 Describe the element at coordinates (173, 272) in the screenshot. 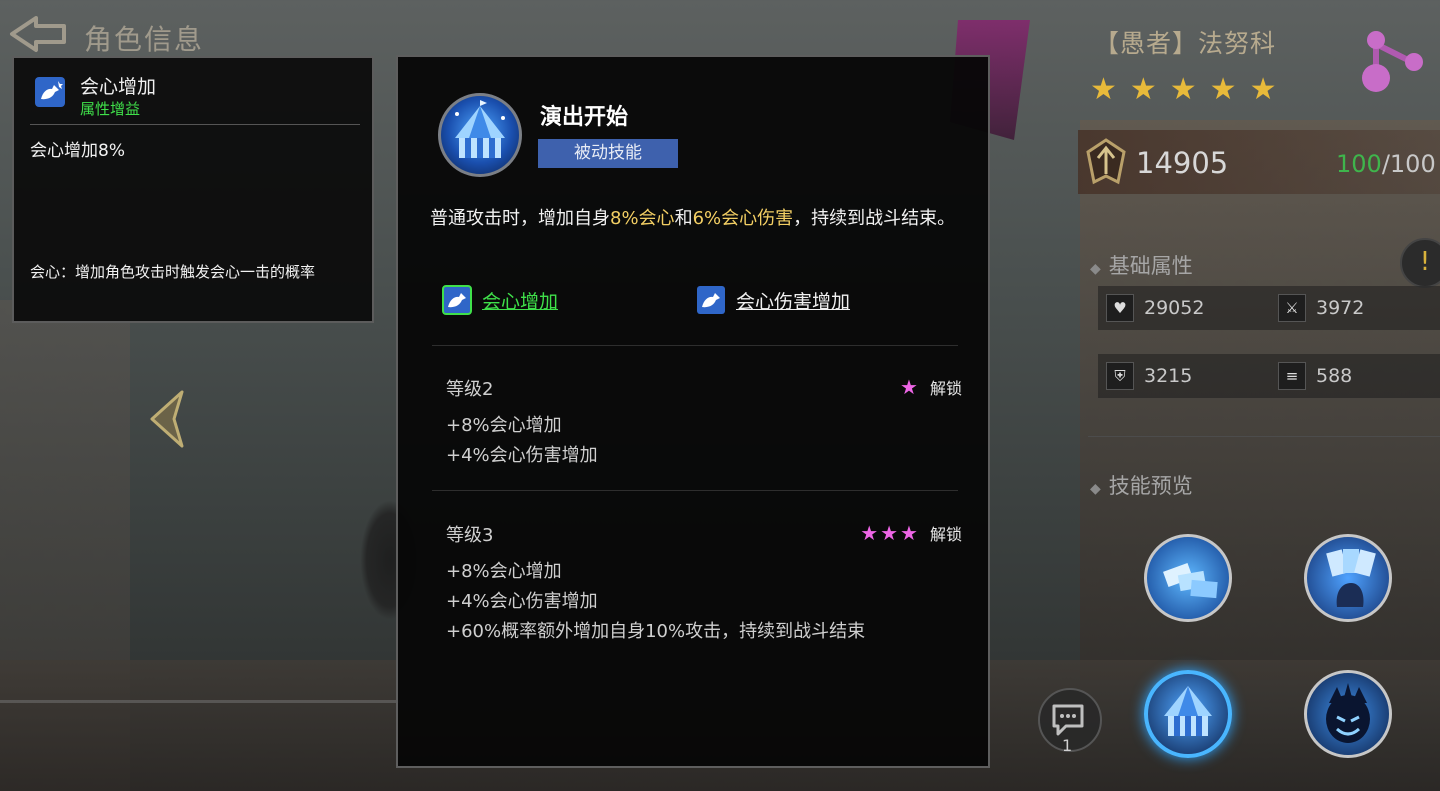

I see `tooltip-description: 会心：增加角色攻击时触发会心一击的概率` at that location.